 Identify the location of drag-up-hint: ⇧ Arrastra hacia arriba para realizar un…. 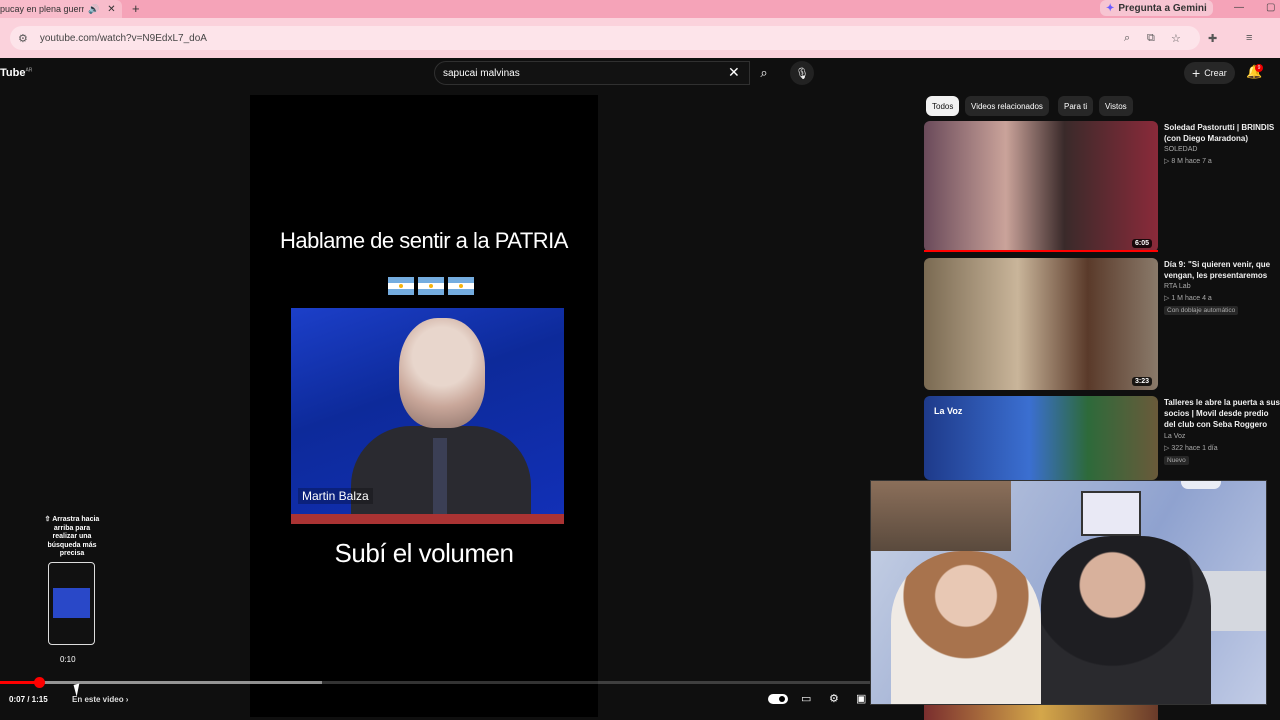
(72, 536).